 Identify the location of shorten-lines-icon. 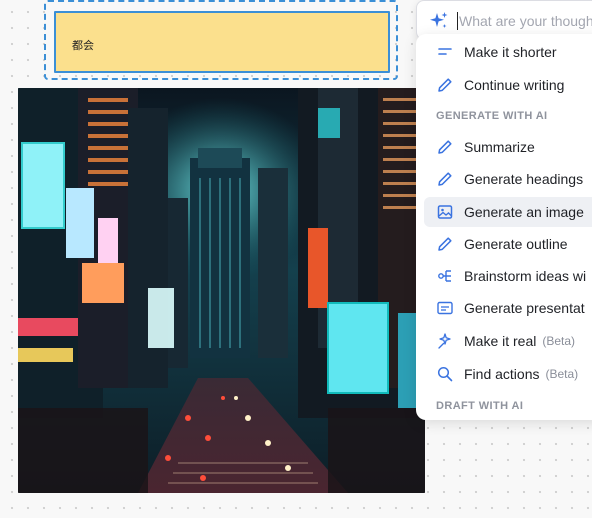
(445, 51).